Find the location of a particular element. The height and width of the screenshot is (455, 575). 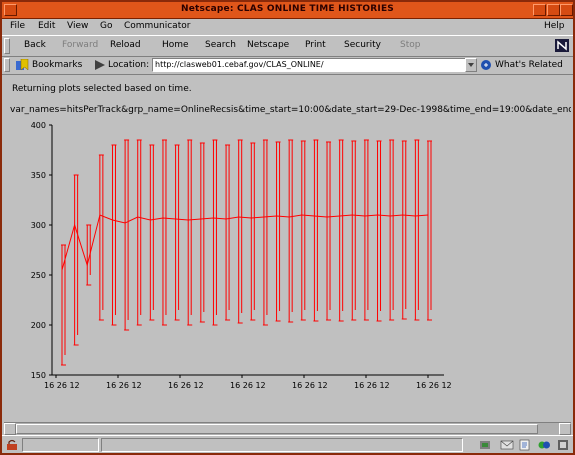

menu-file: File is located at coordinates (17, 26).